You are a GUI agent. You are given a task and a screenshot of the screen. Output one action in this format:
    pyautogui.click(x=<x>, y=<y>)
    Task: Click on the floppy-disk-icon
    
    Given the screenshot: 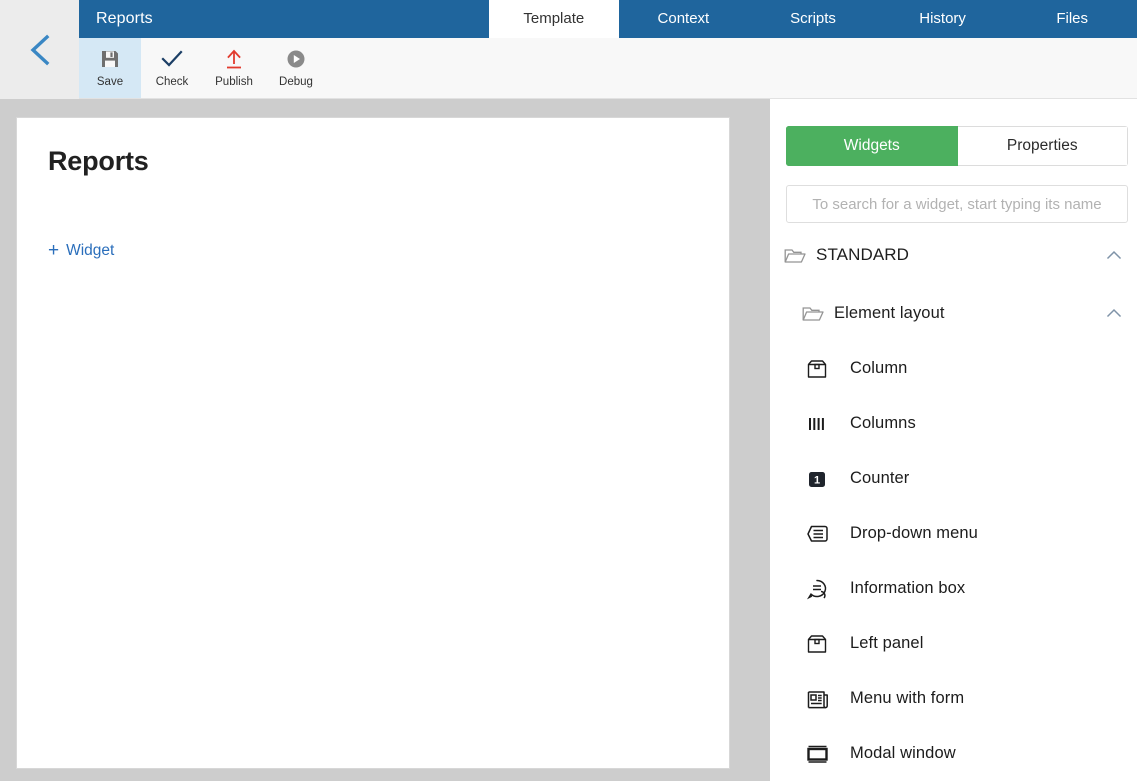 What is the action you would take?
    pyautogui.click(x=110, y=59)
    